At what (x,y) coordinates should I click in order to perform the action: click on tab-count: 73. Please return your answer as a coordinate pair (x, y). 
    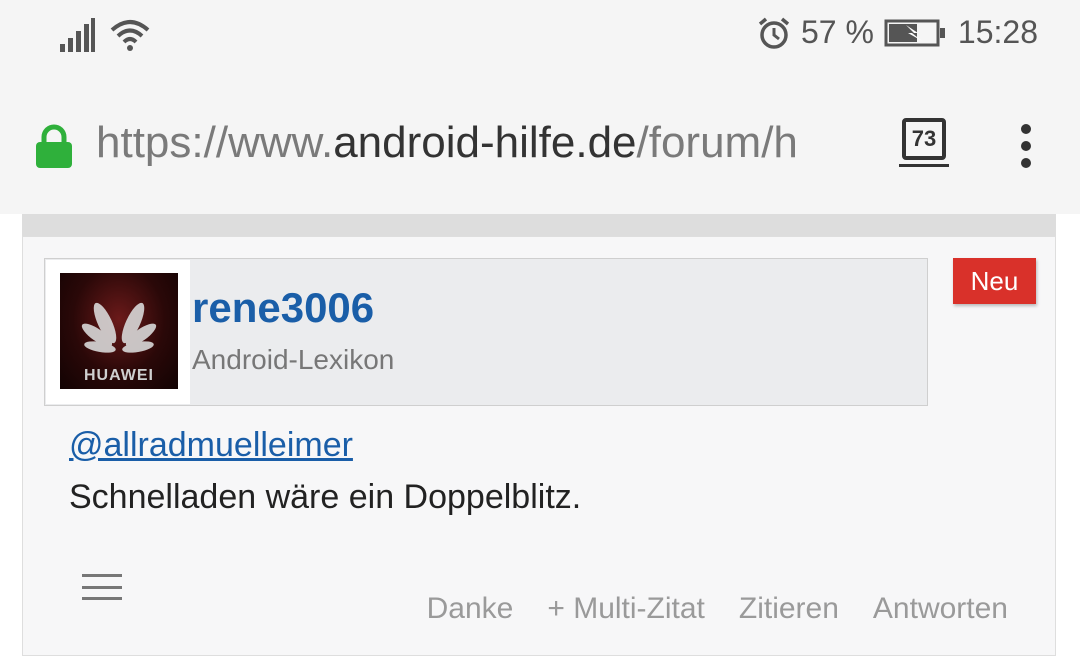
    Looking at the image, I should click on (924, 139).